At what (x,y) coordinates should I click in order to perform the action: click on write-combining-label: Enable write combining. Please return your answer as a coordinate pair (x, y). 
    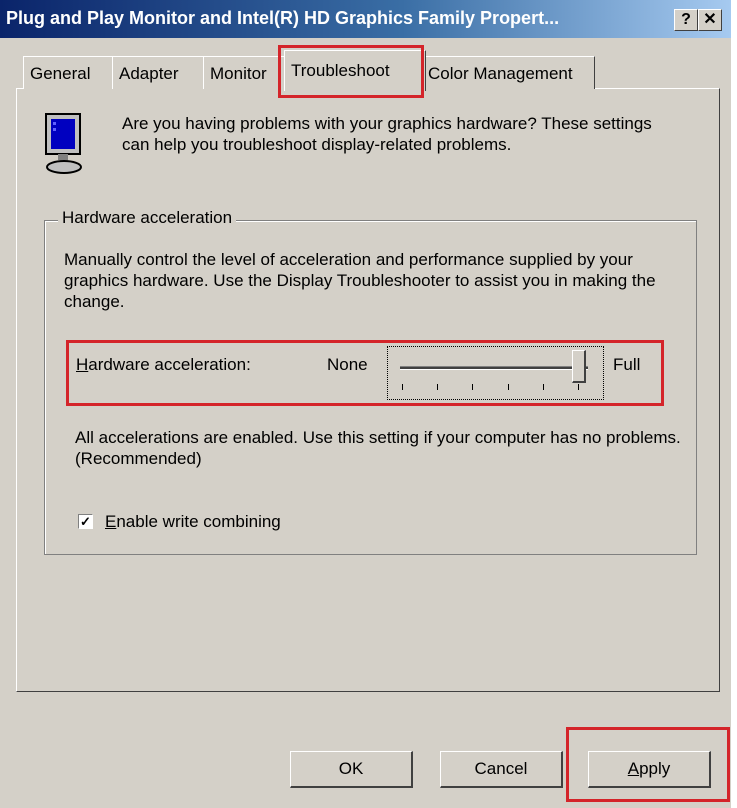
    Looking at the image, I should click on (193, 522).